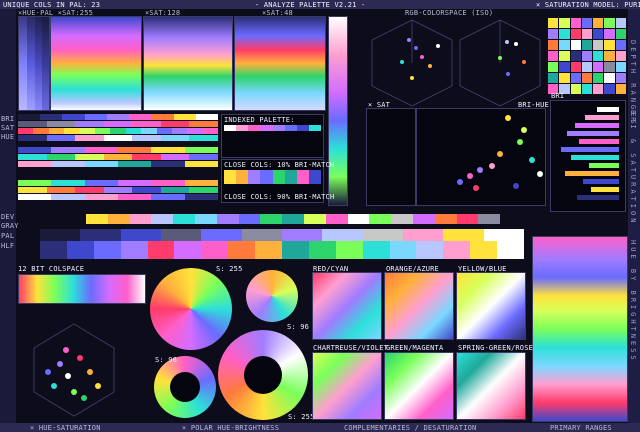 This screenshot has height=432, width=640. What do you see at coordinates (191, 309) in the screenshot?
I see `polar-wheel-s255` at bounding box center [191, 309].